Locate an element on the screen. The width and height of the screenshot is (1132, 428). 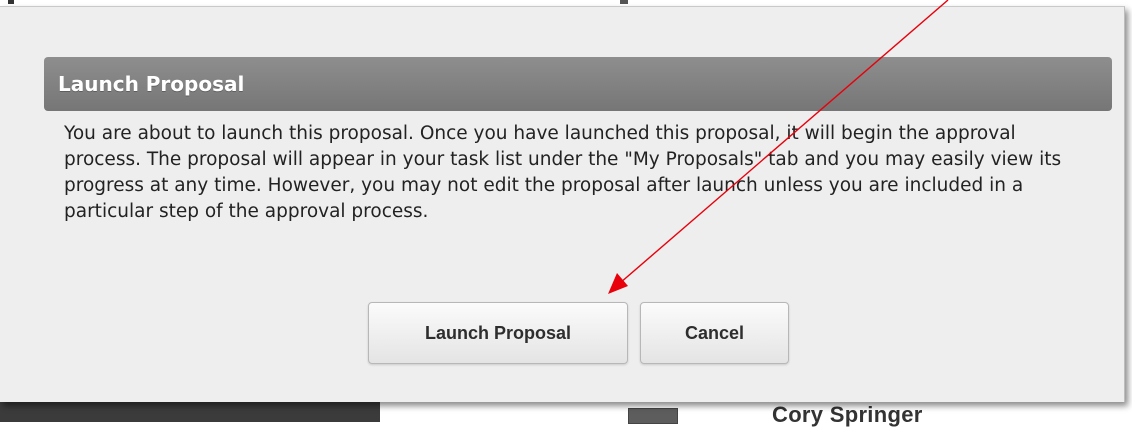
dialog-title: Launch Proposal is located at coordinates (151, 84).